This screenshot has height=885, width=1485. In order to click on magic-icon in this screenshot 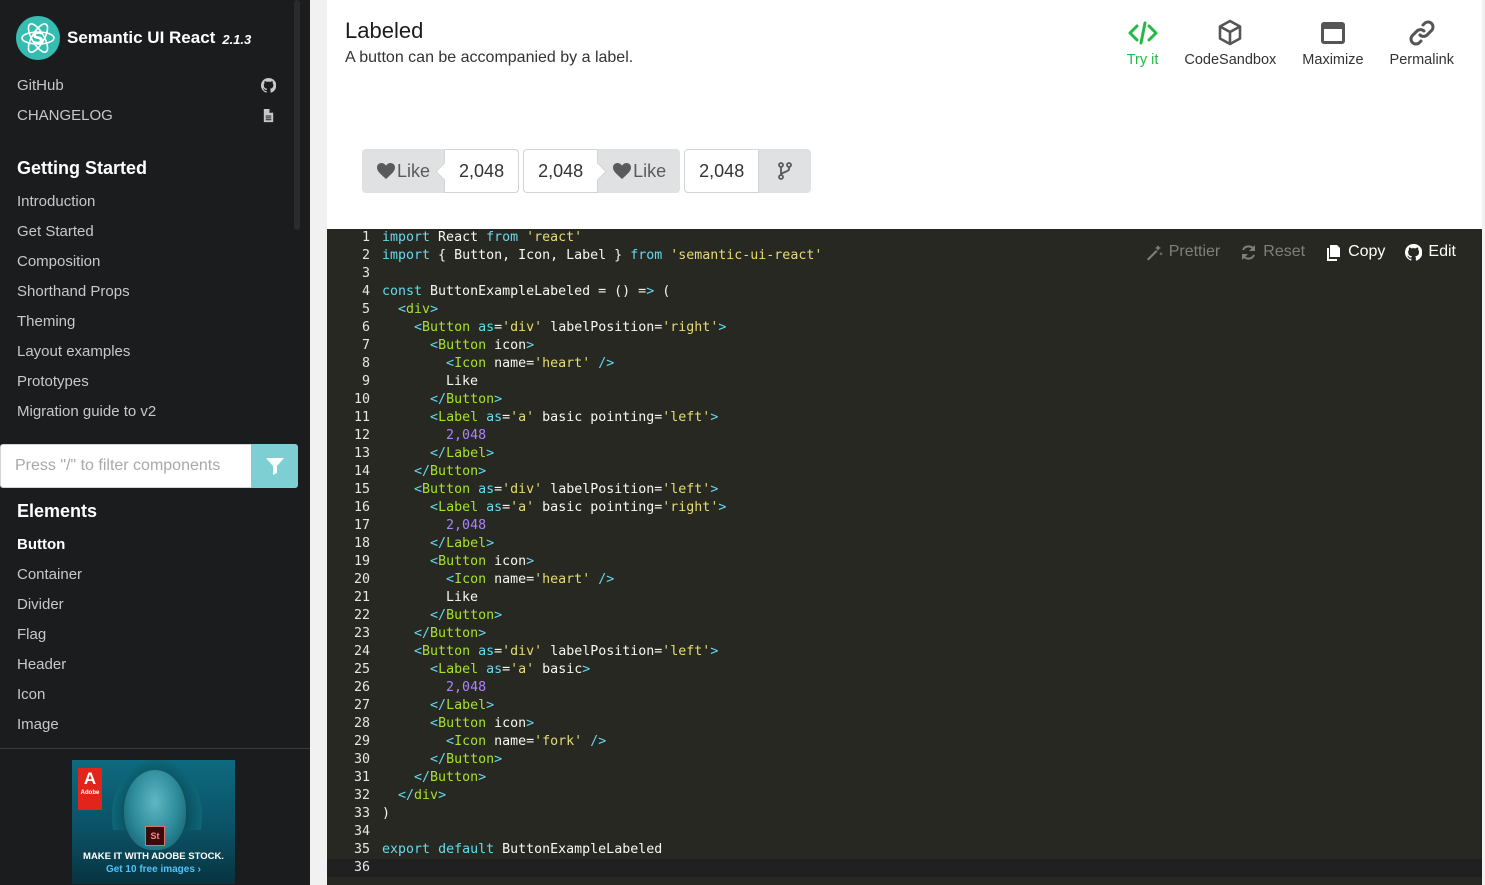, I will do `click(1154, 252)`.